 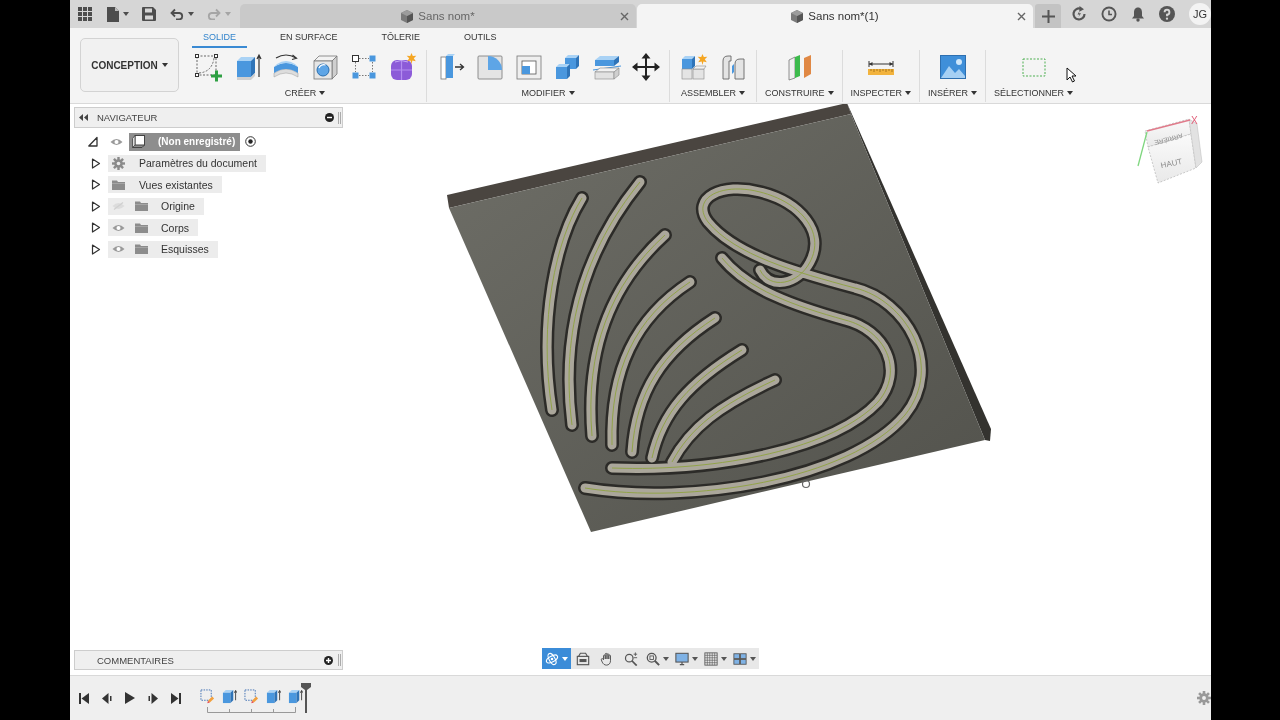 I want to click on plus-circle-icon, so click(x=328, y=660).